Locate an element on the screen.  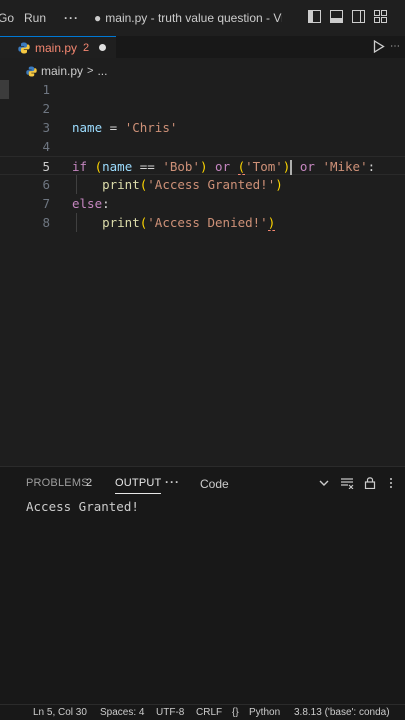
tab-problems: PROBLEMS is located at coordinates (57, 483).